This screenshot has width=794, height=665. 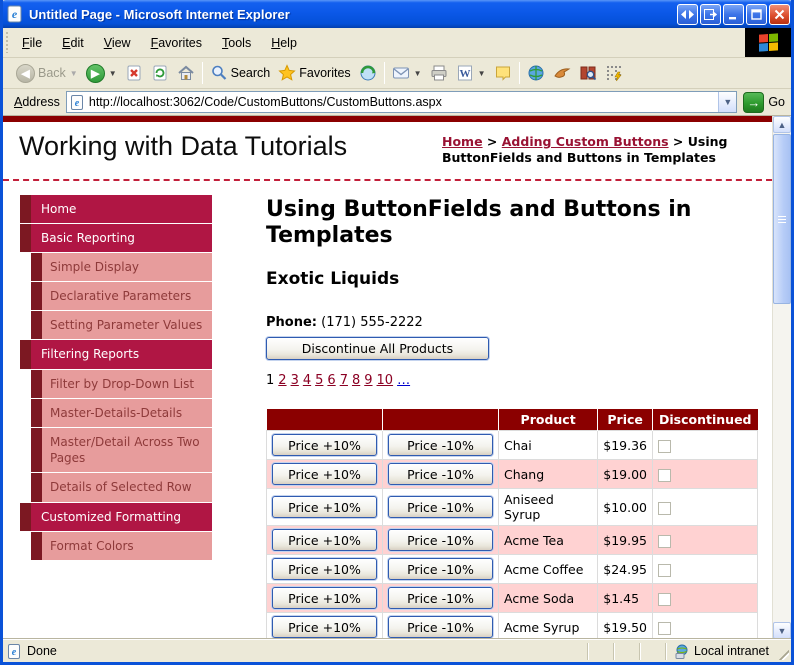 What do you see at coordinates (585, 141) in the screenshot?
I see `breadcrumb-section-link: Adding Custom Buttons` at bounding box center [585, 141].